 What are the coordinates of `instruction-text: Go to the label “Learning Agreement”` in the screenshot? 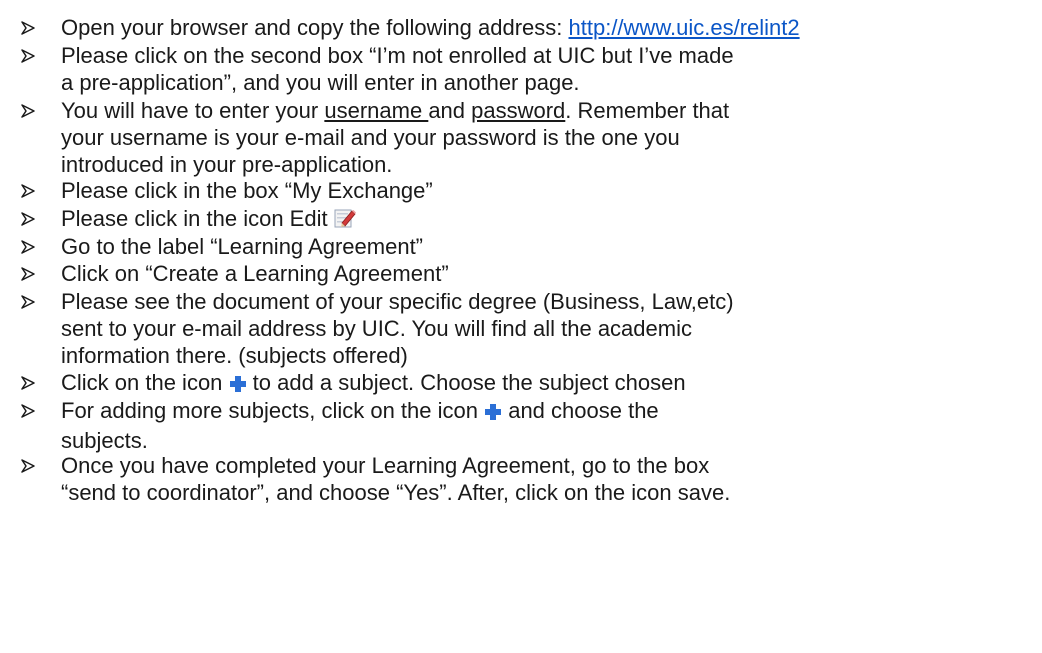 It's located at (242, 246).